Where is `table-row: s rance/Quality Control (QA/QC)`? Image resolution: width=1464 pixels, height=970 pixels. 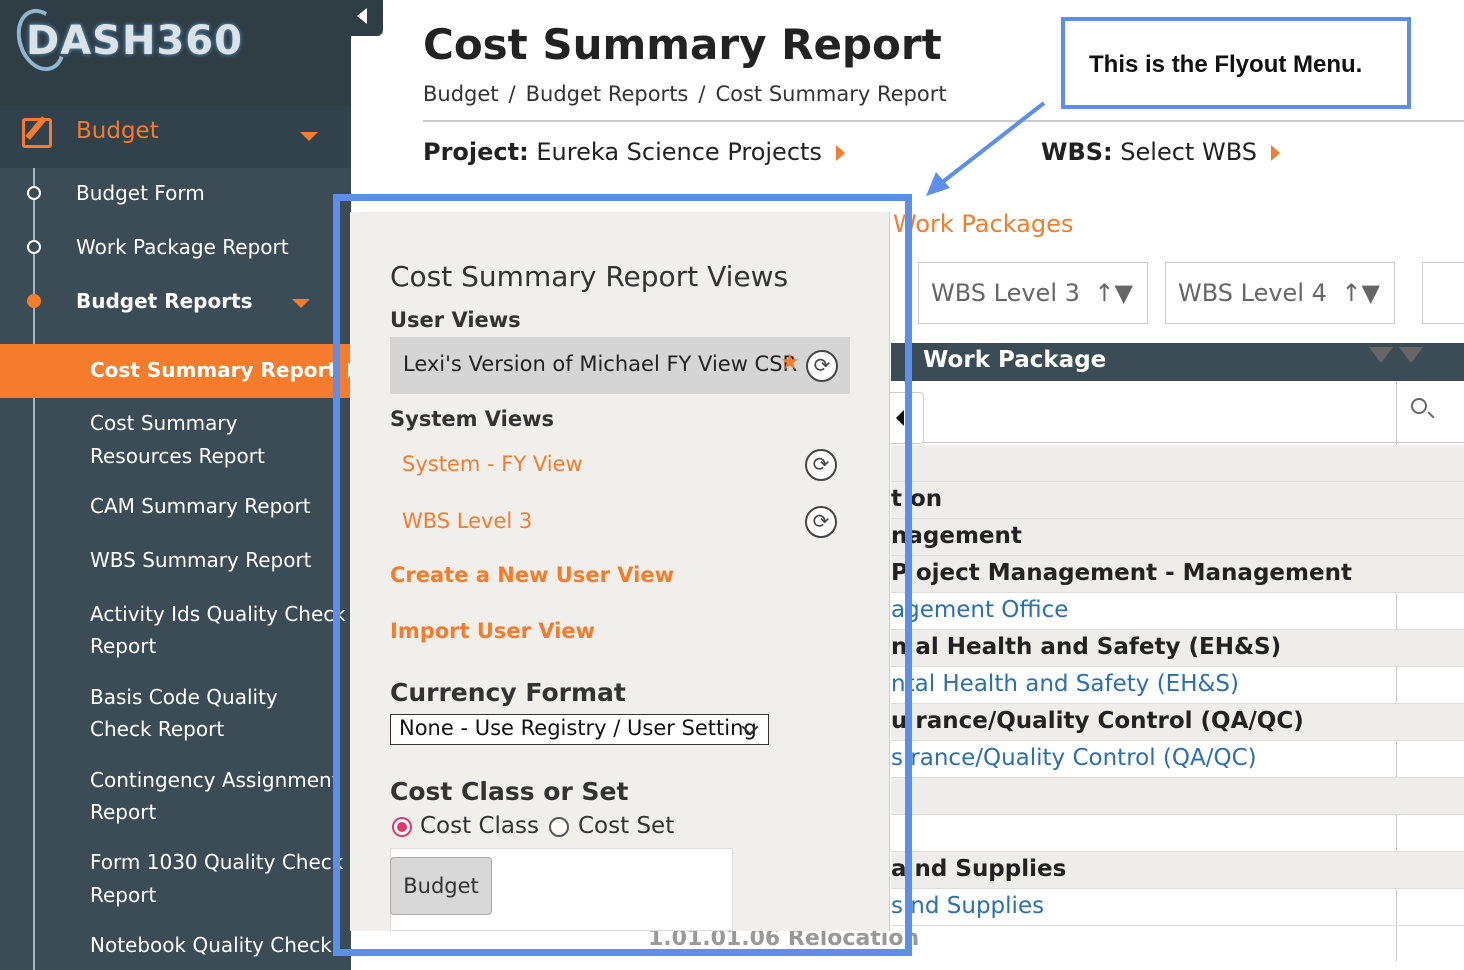
table-row: s rance/Quality Control (QA/QC) is located at coordinates (1177, 759).